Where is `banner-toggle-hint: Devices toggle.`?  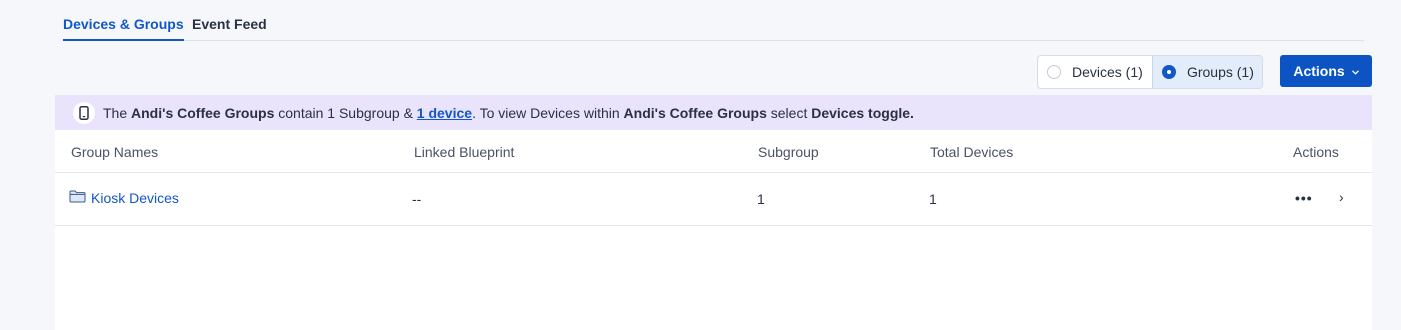 banner-toggle-hint: Devices toggle. is located at coordinates (862, 112).